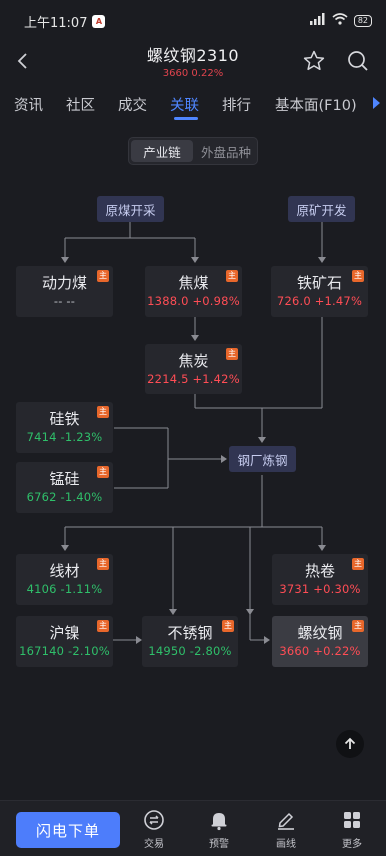 The width and height of the screenshot is (386, 856). Describe the element at coordinates (362, 21) in the screenshot. I see `battery-icon: 82` at that location.